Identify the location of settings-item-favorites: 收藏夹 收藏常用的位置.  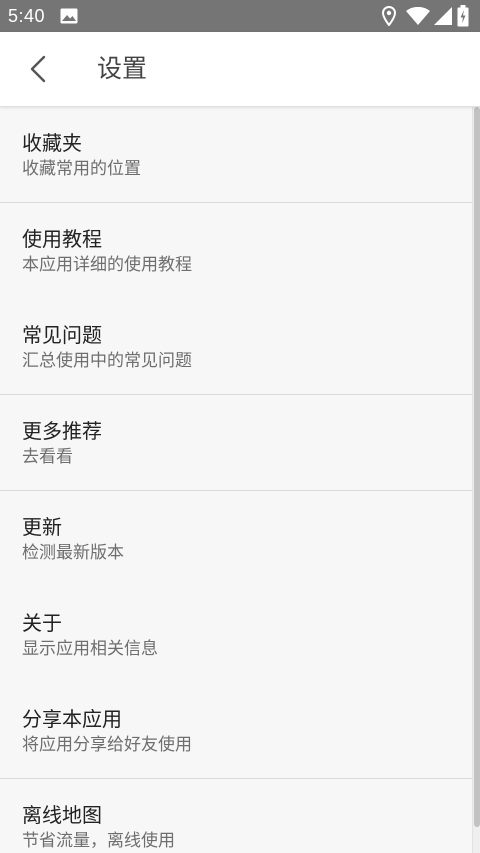
(236, 155).